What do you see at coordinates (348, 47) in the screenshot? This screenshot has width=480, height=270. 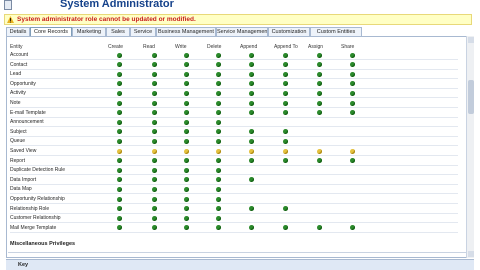 I see `column-header-share: Share` at bounding box center [348, 47].